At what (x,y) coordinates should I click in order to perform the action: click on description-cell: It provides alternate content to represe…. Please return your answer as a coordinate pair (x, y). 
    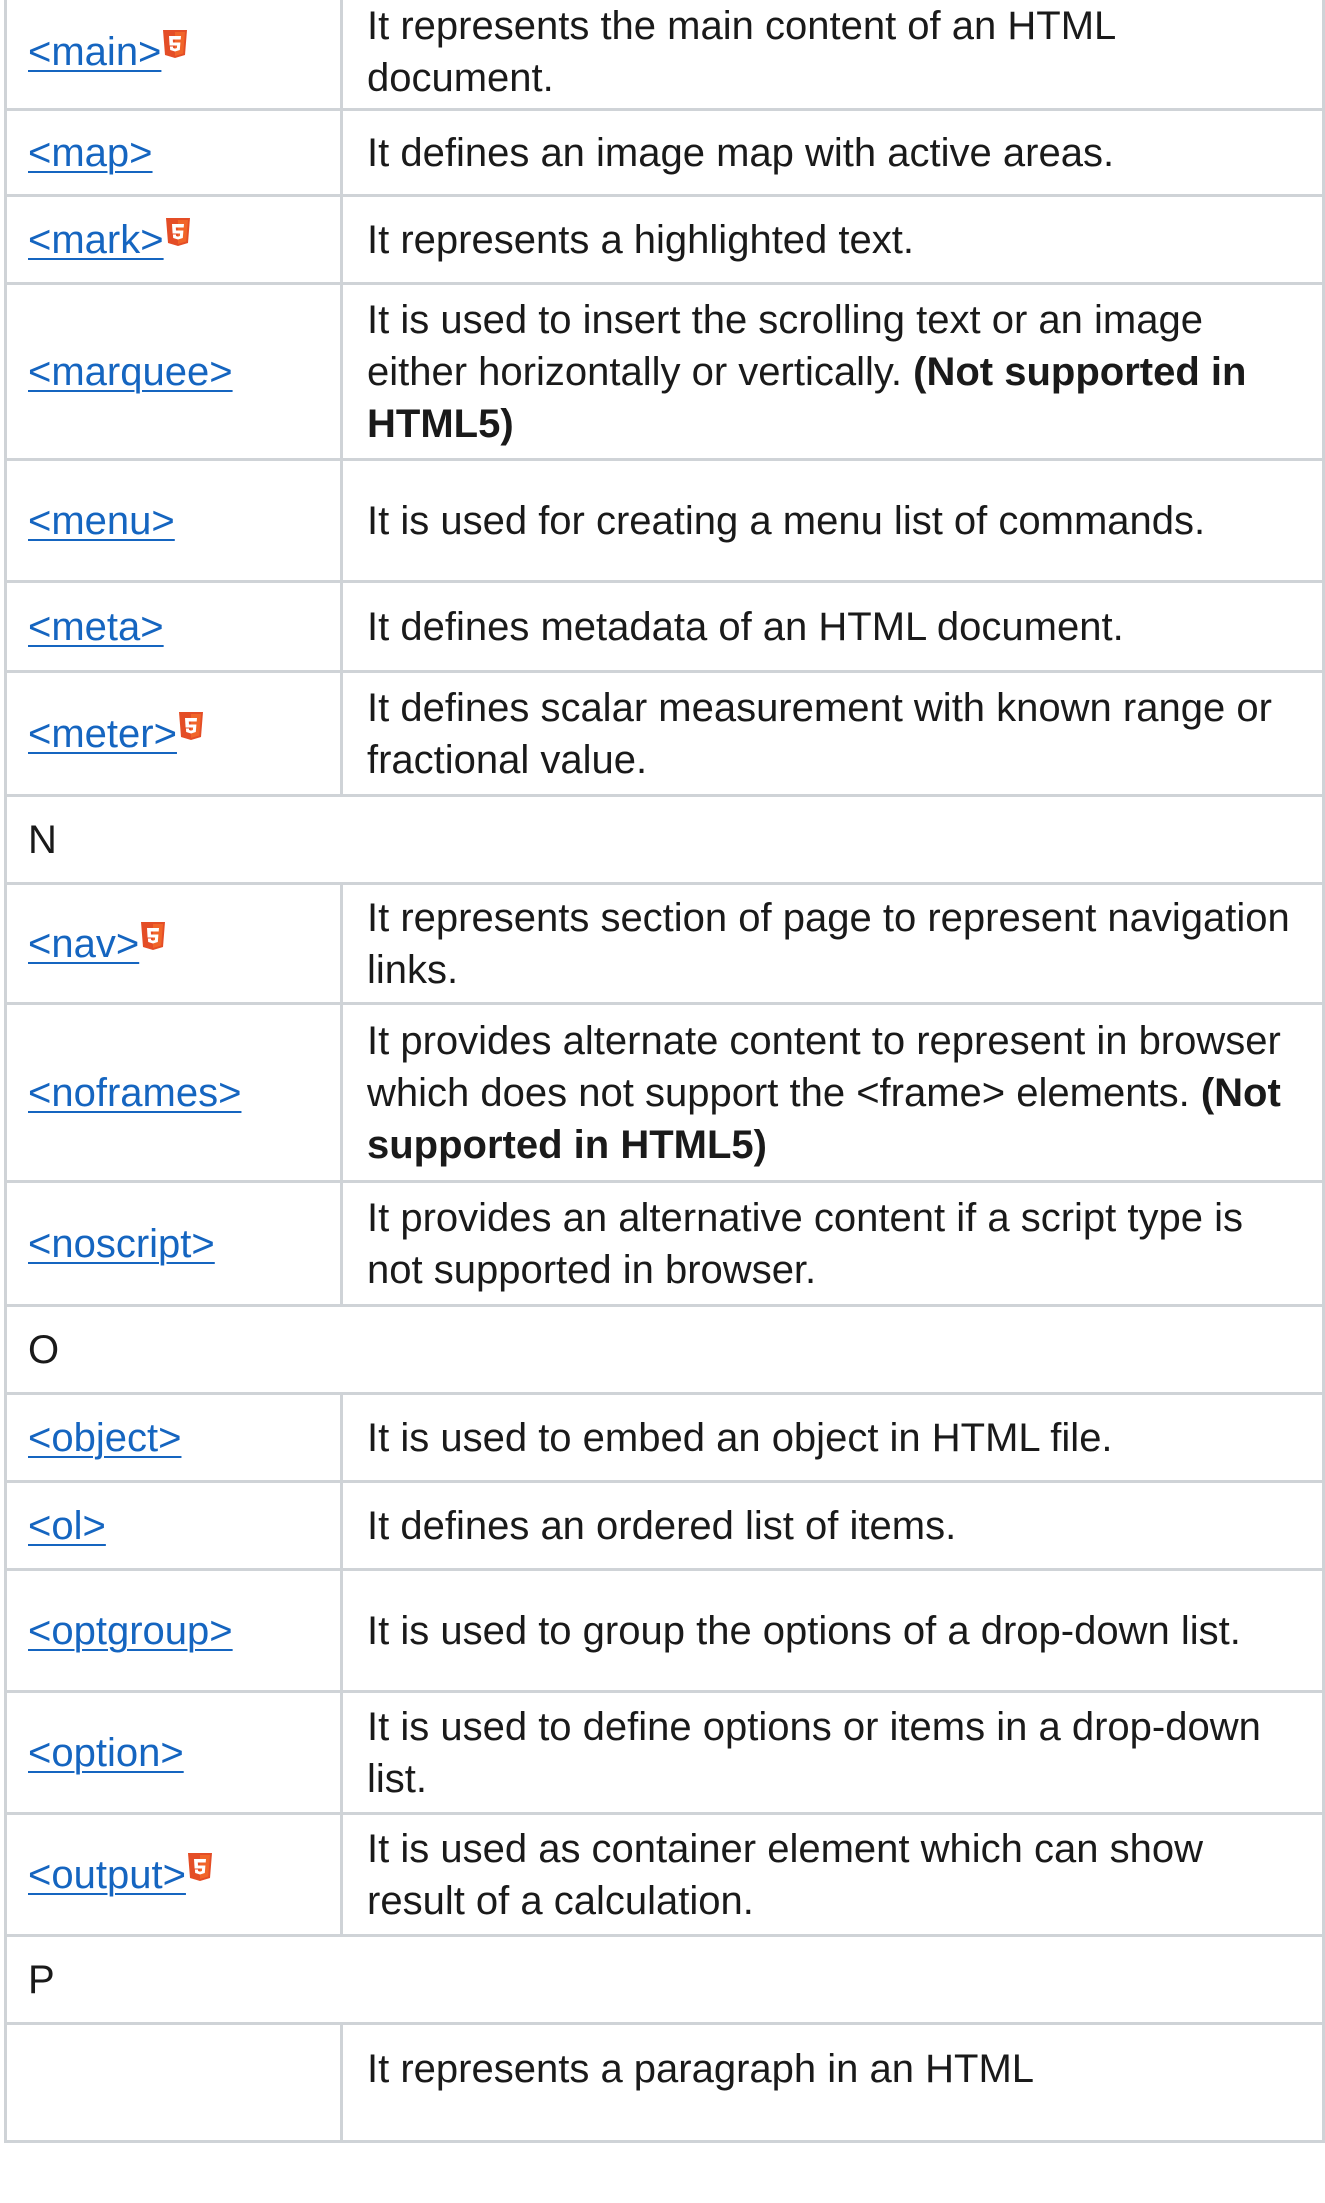
    Looking at the image, I should click on (832, 1092).